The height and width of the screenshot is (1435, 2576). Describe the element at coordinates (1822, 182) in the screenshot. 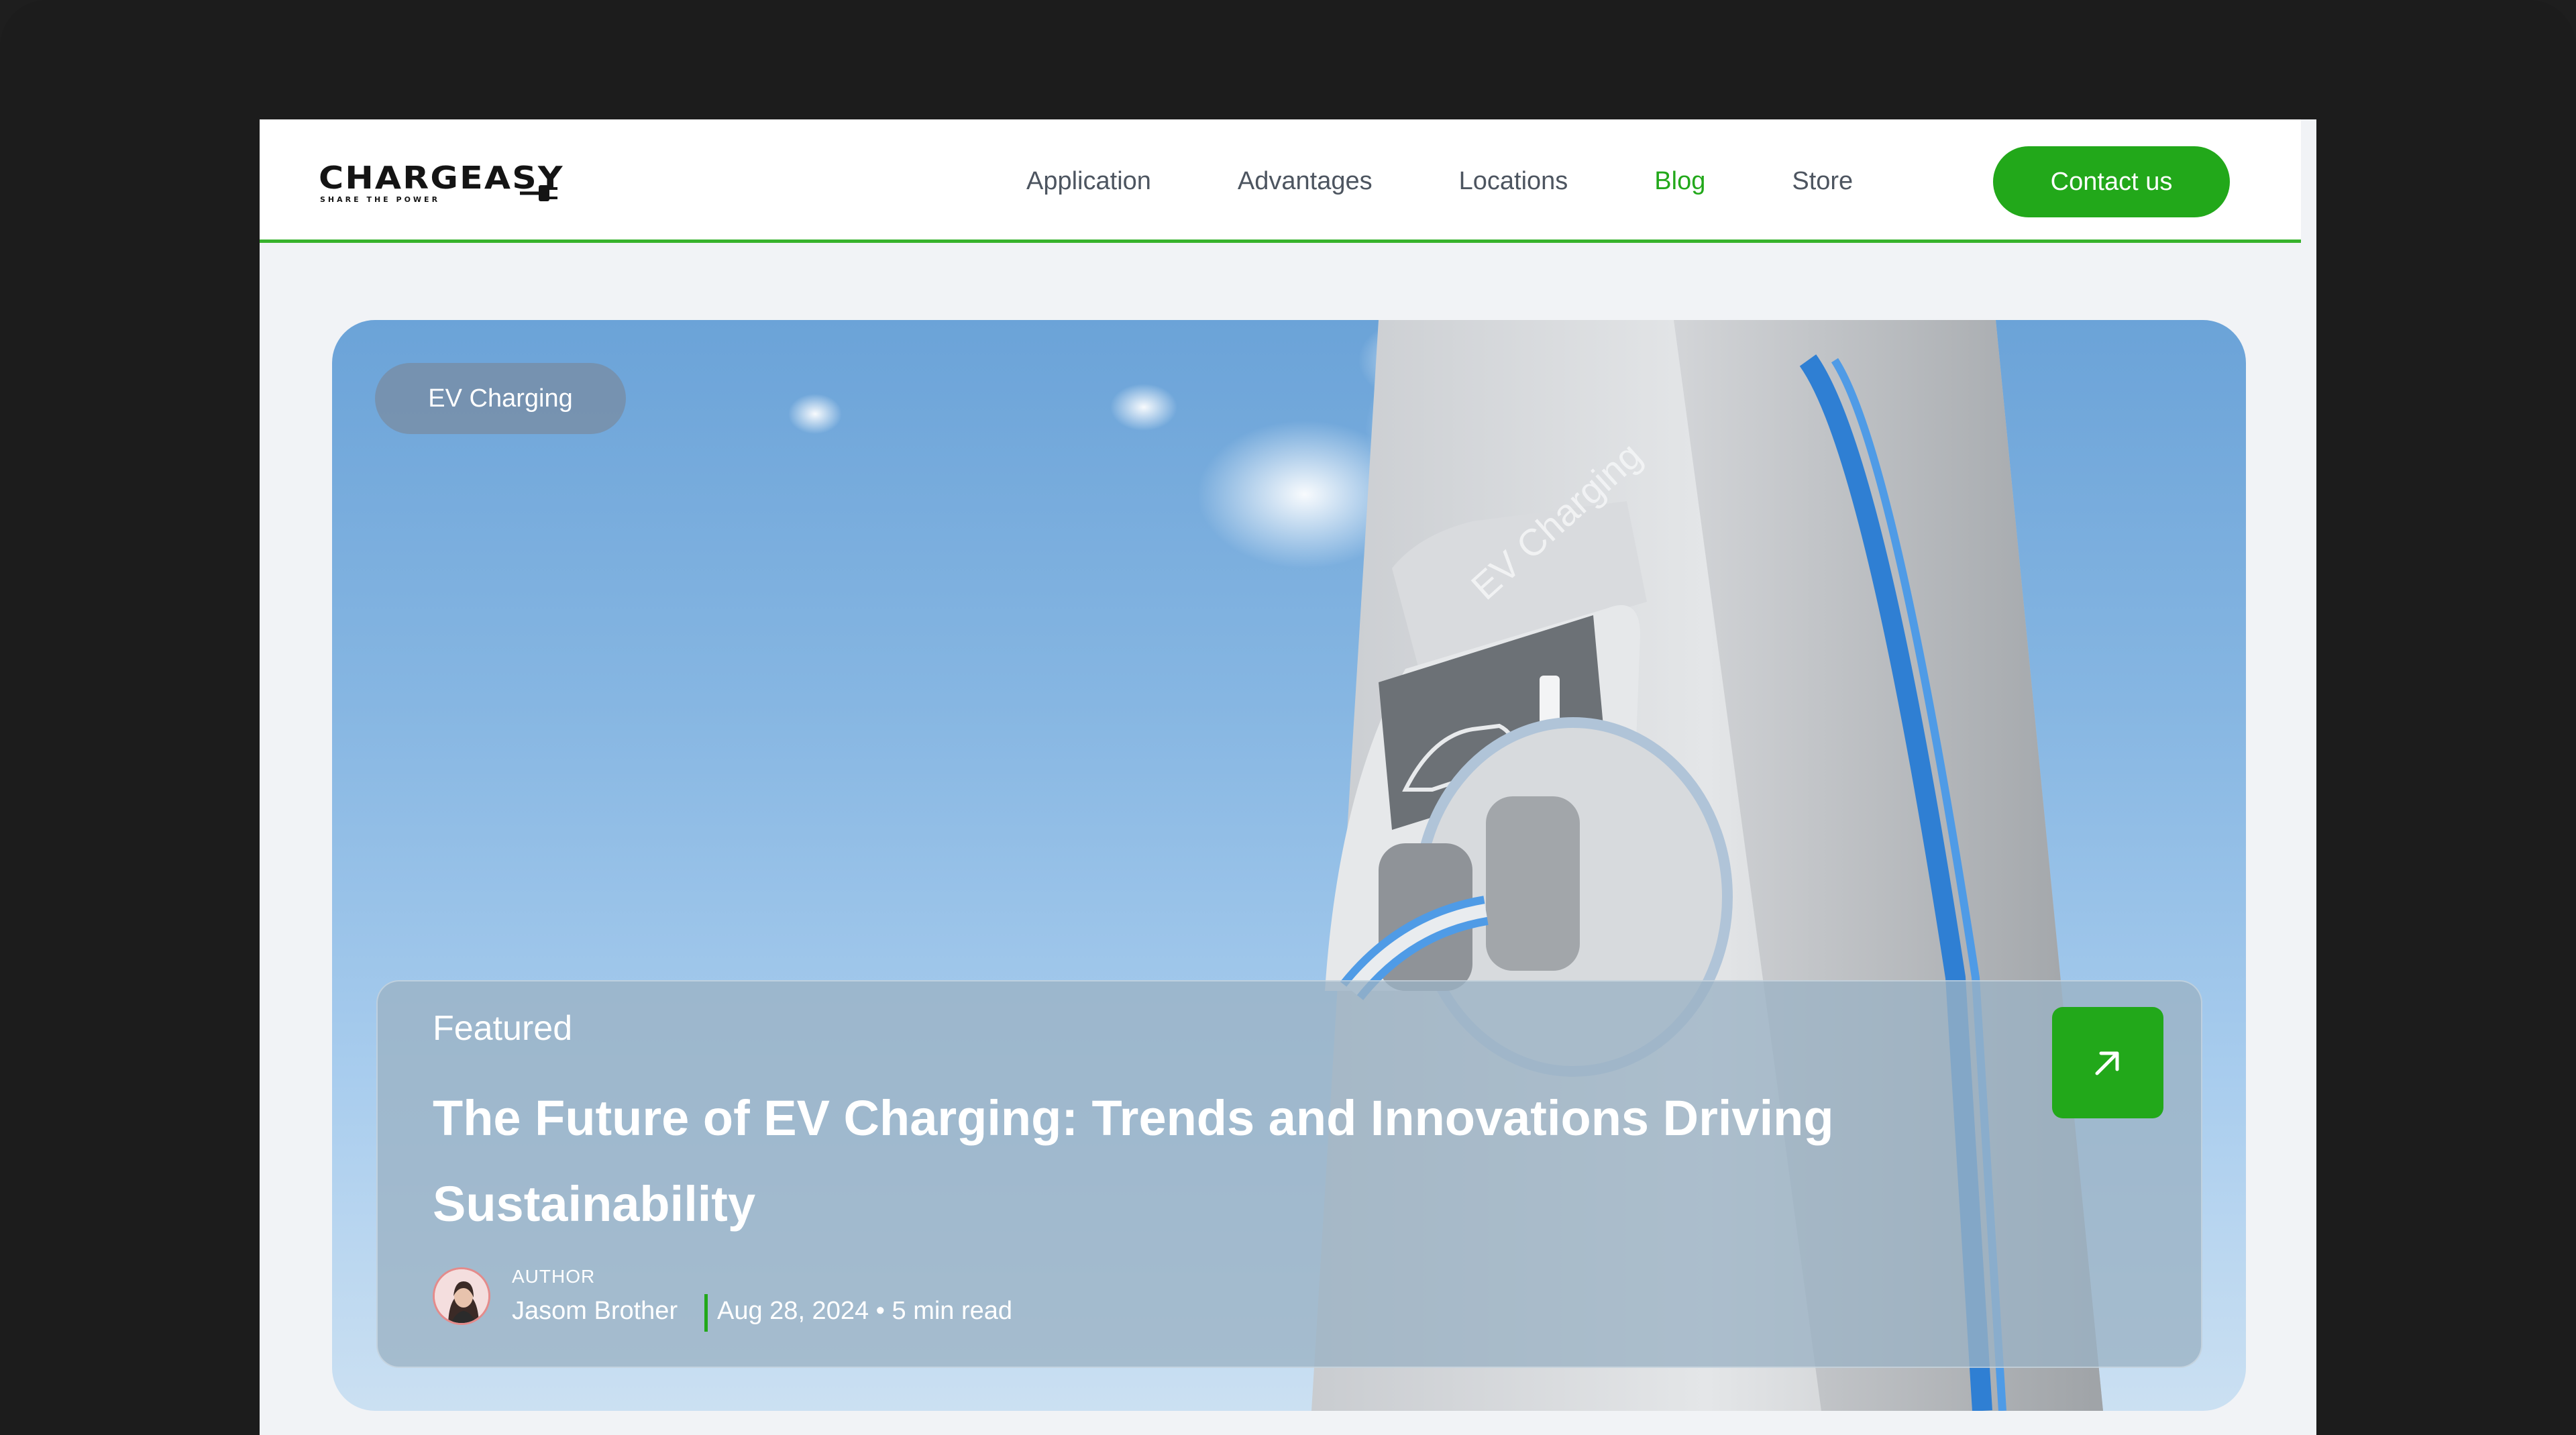

I see `nav-item-store: Store` at that location.